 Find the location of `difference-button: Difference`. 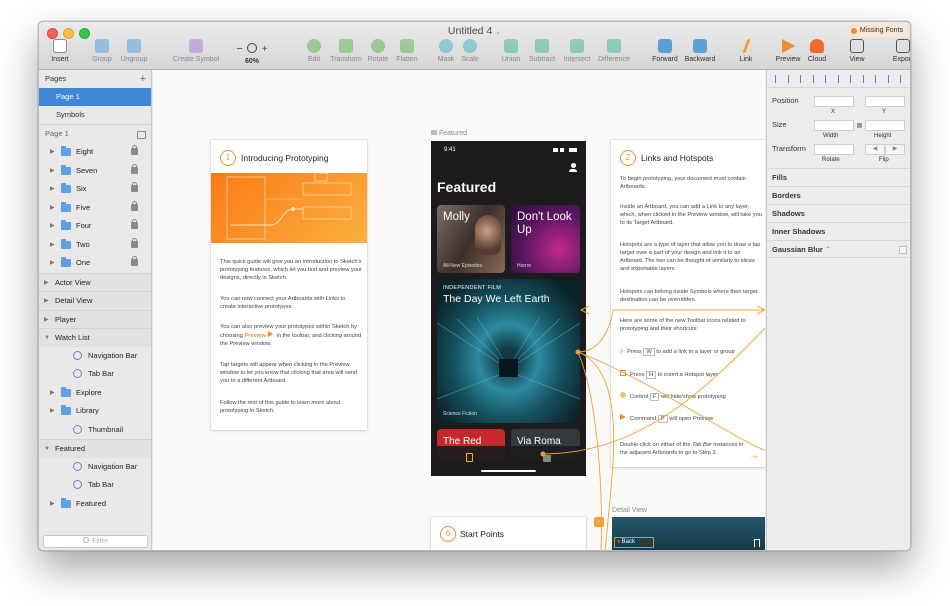

difference-button: Difference is located at coordinates (614, 54).